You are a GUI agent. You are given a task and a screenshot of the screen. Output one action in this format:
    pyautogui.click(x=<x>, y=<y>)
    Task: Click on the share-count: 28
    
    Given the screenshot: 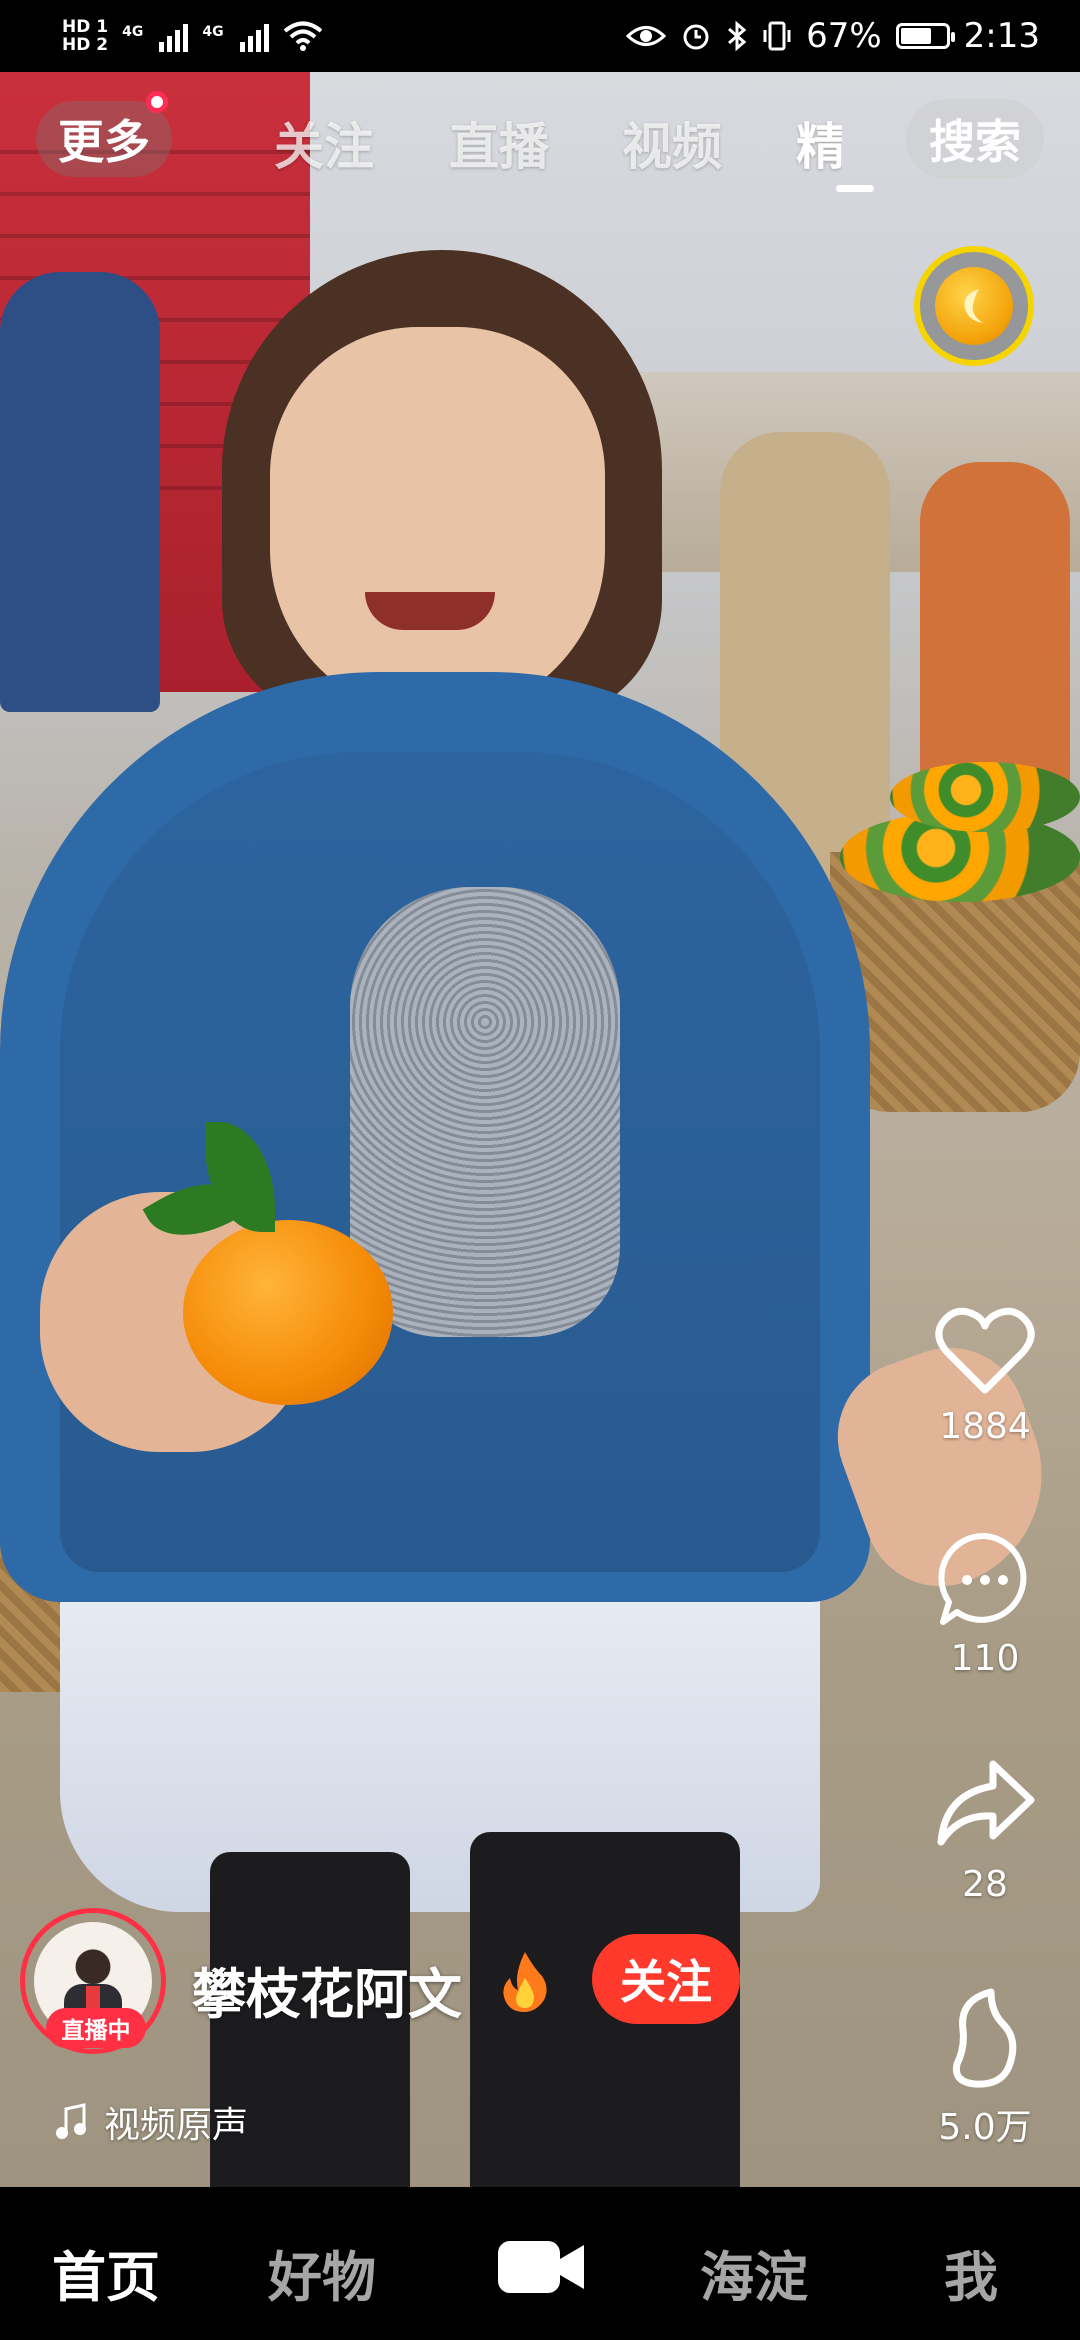 What is the action you would take?
    pyautogui.click(x=985, y=1884)
    